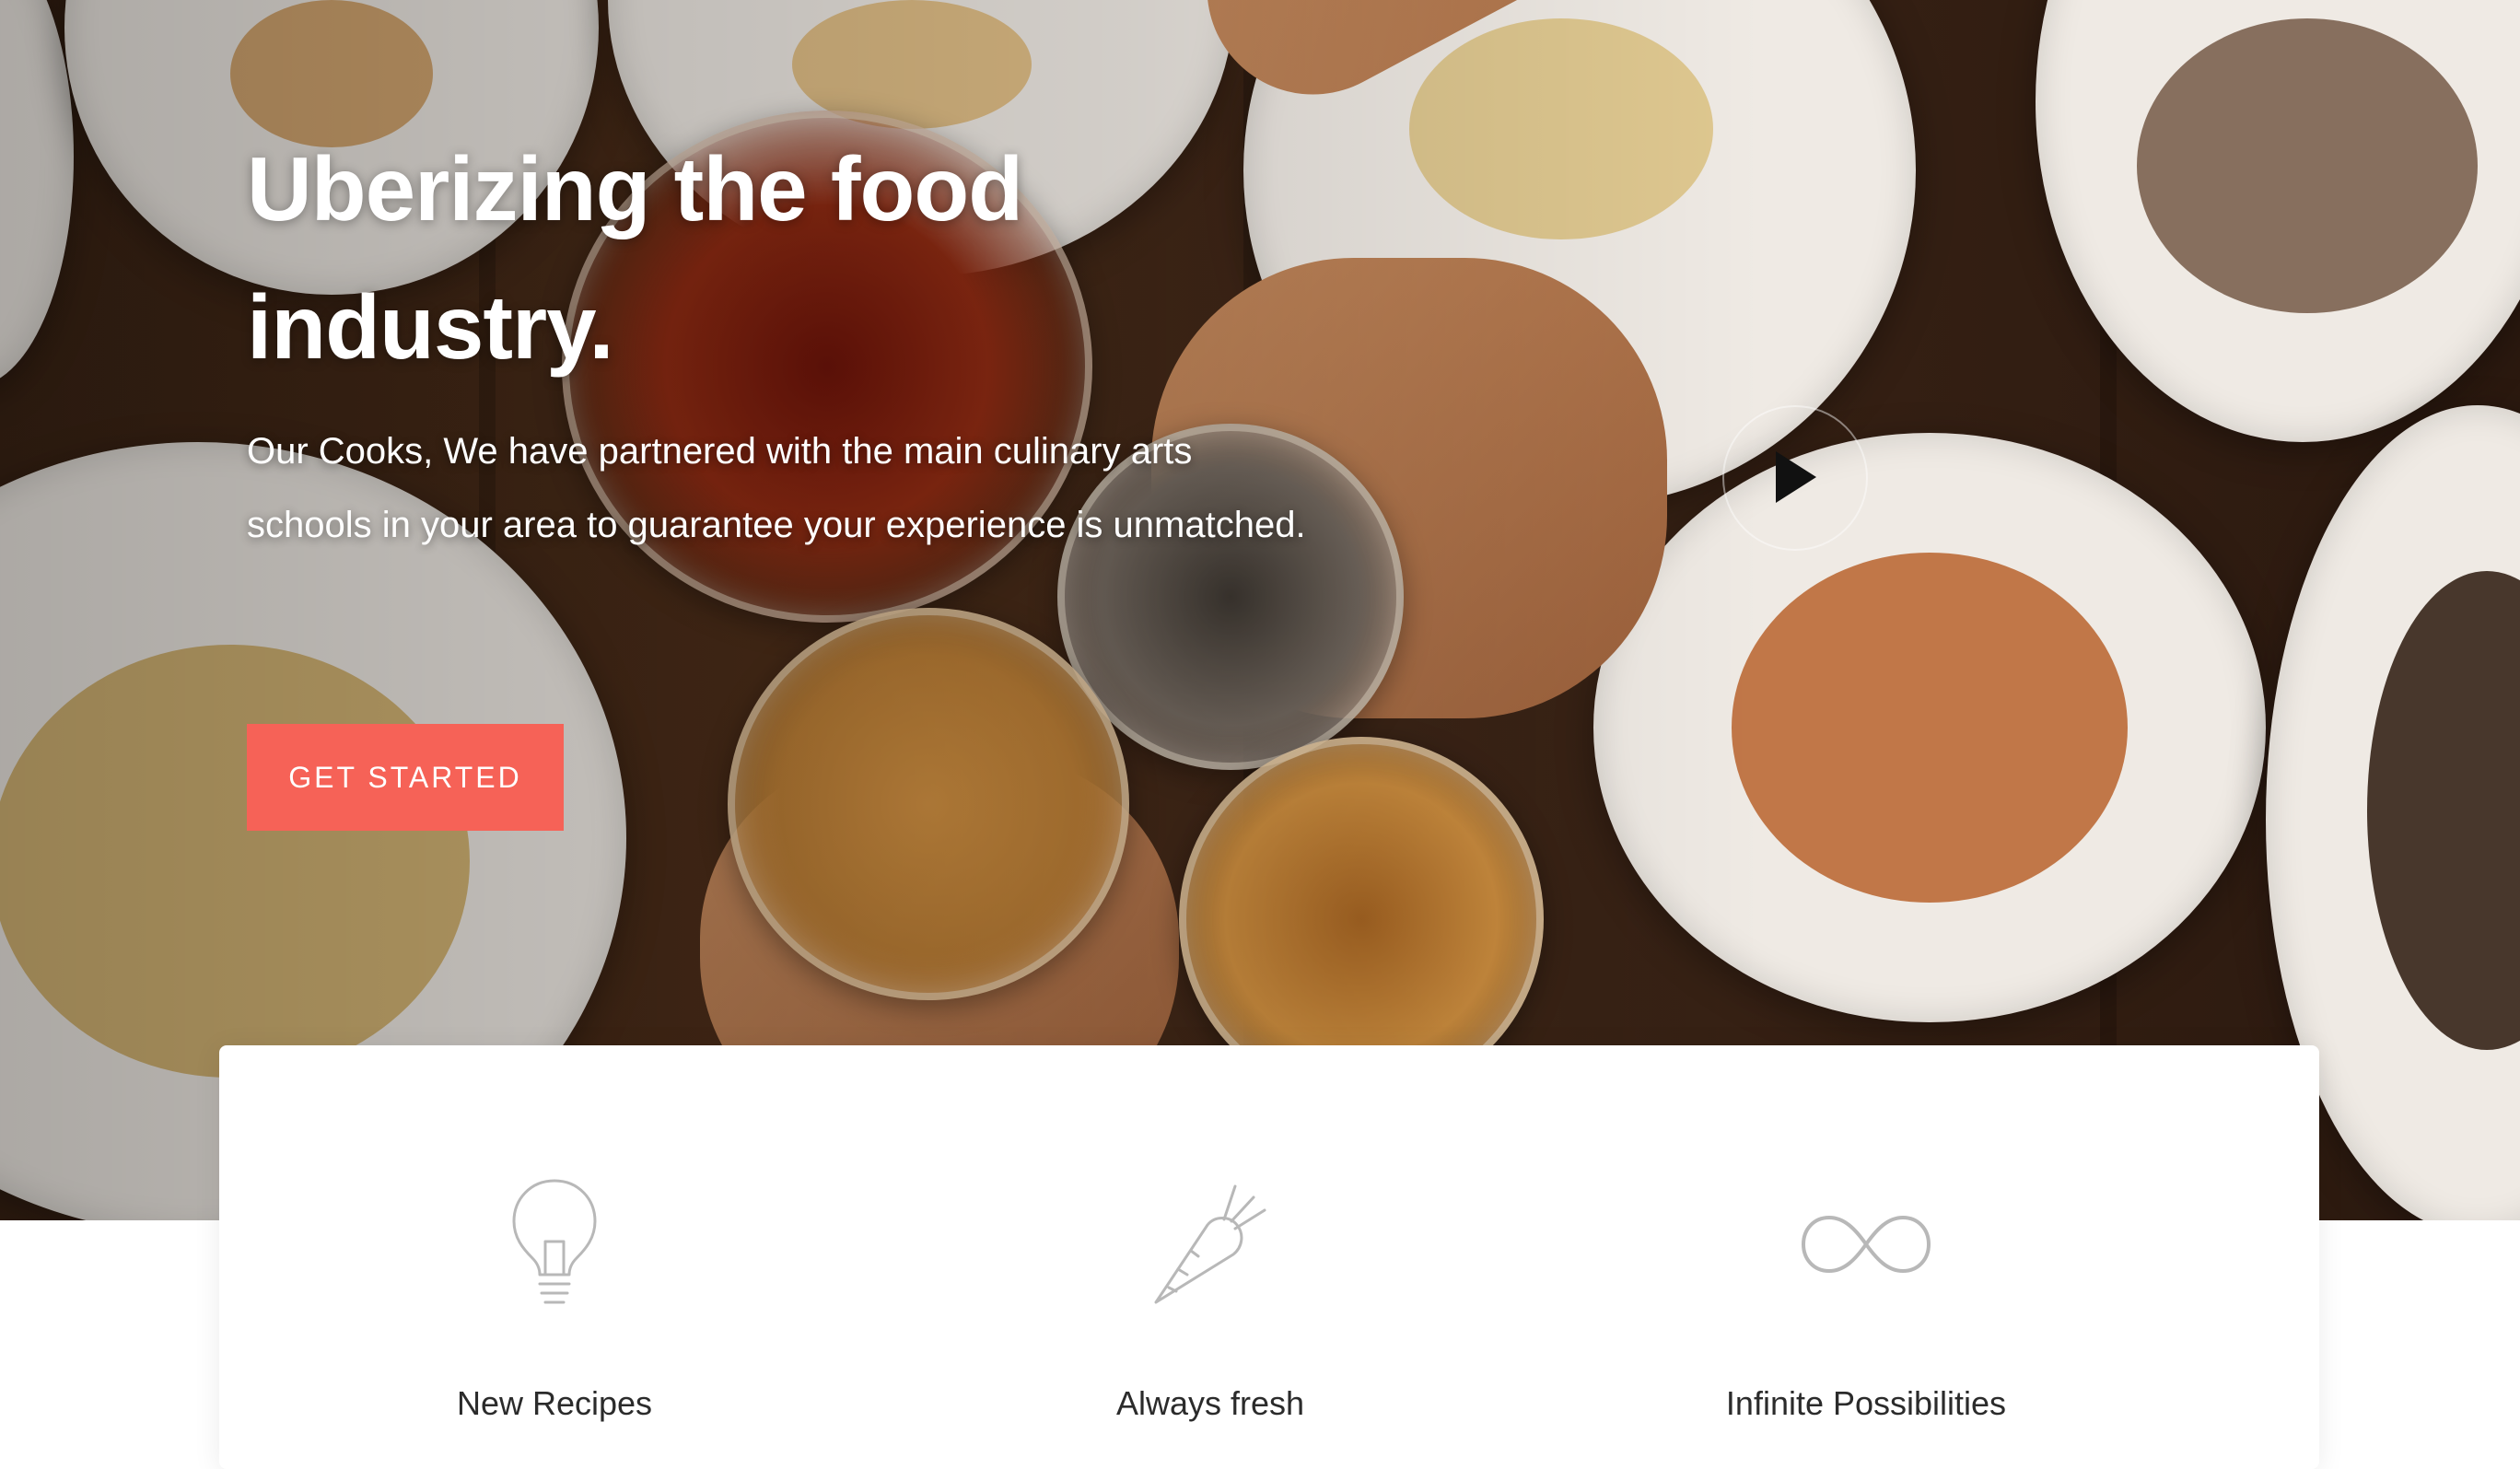 The width and height of the screenshot is (2520, 1469). I want to click on feature-label: New Recipes, so click(554, 1403).